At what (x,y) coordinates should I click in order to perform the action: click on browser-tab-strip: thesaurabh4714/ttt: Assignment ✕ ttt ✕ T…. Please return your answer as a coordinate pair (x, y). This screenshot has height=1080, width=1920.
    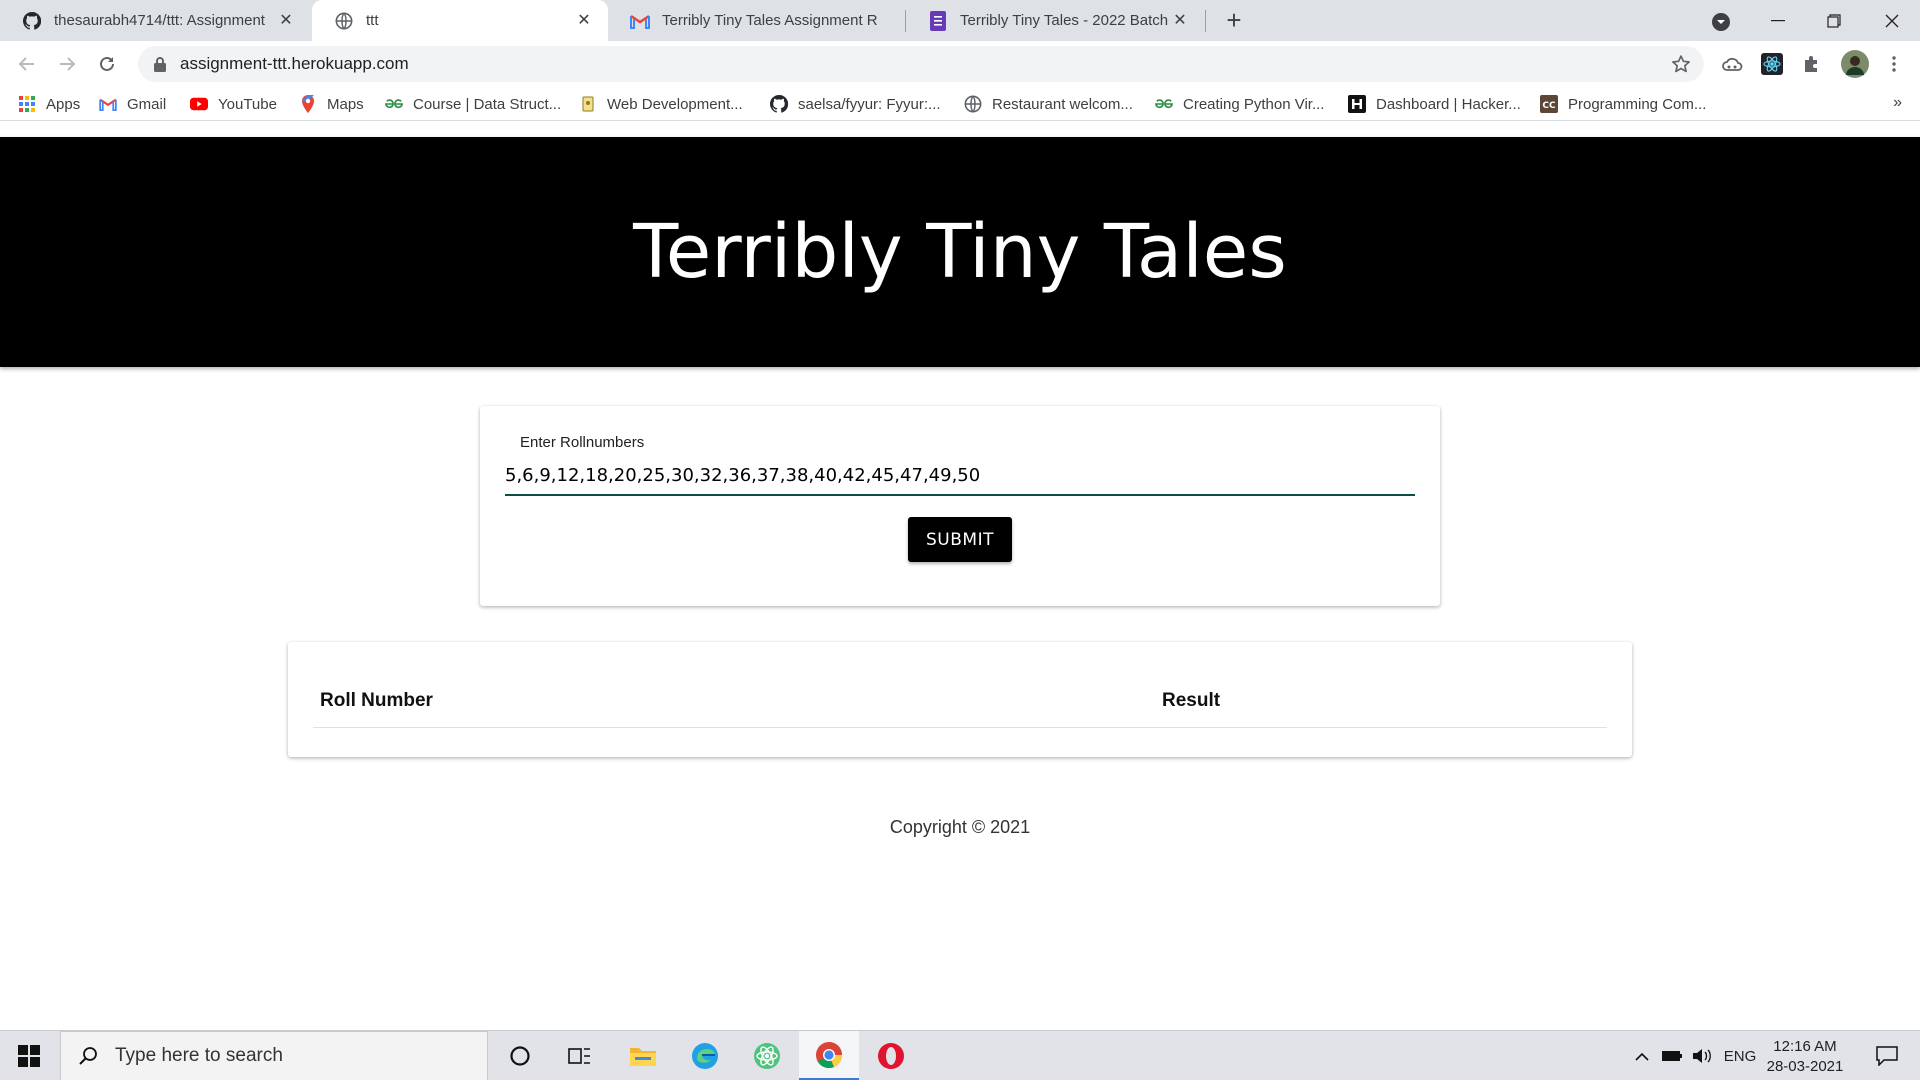
    Looking at the image, I should click on (960, 20).